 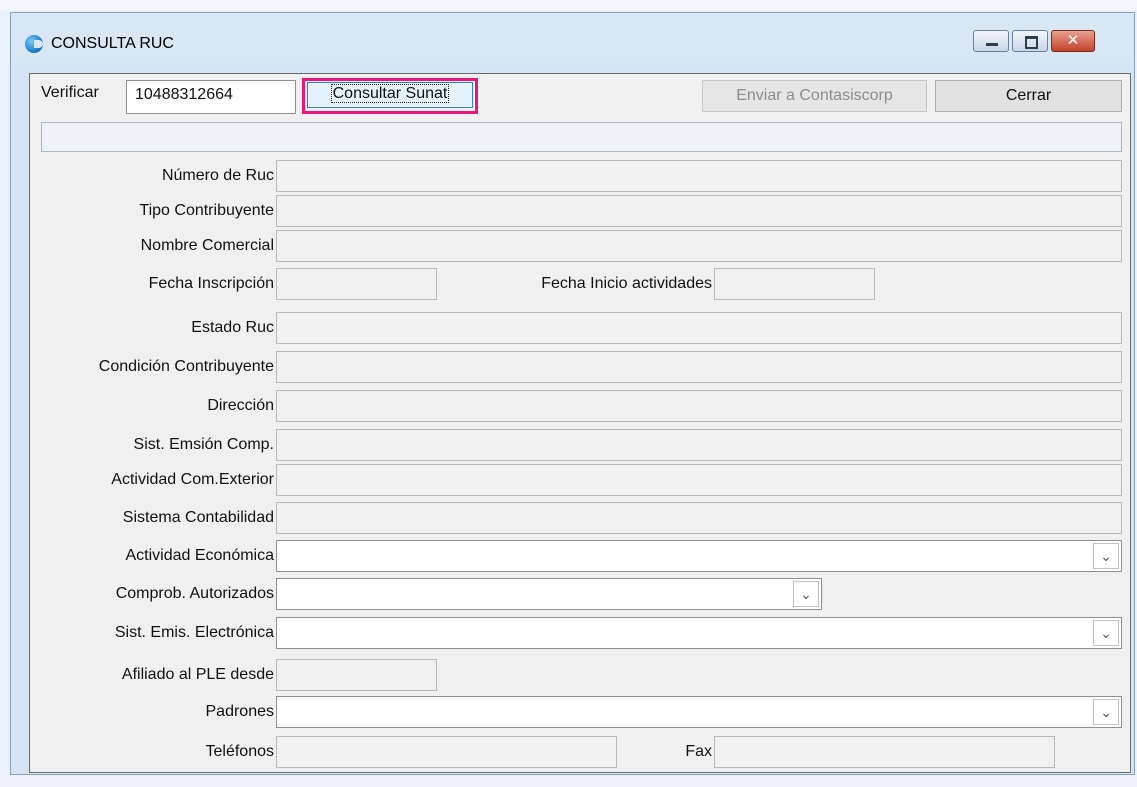 What do you see at coordinates (194, 632) in the screenshot?
I see `sist-emis-electronica-label: Sist. Emis. Electrónica` at bounding box center [194, 632].